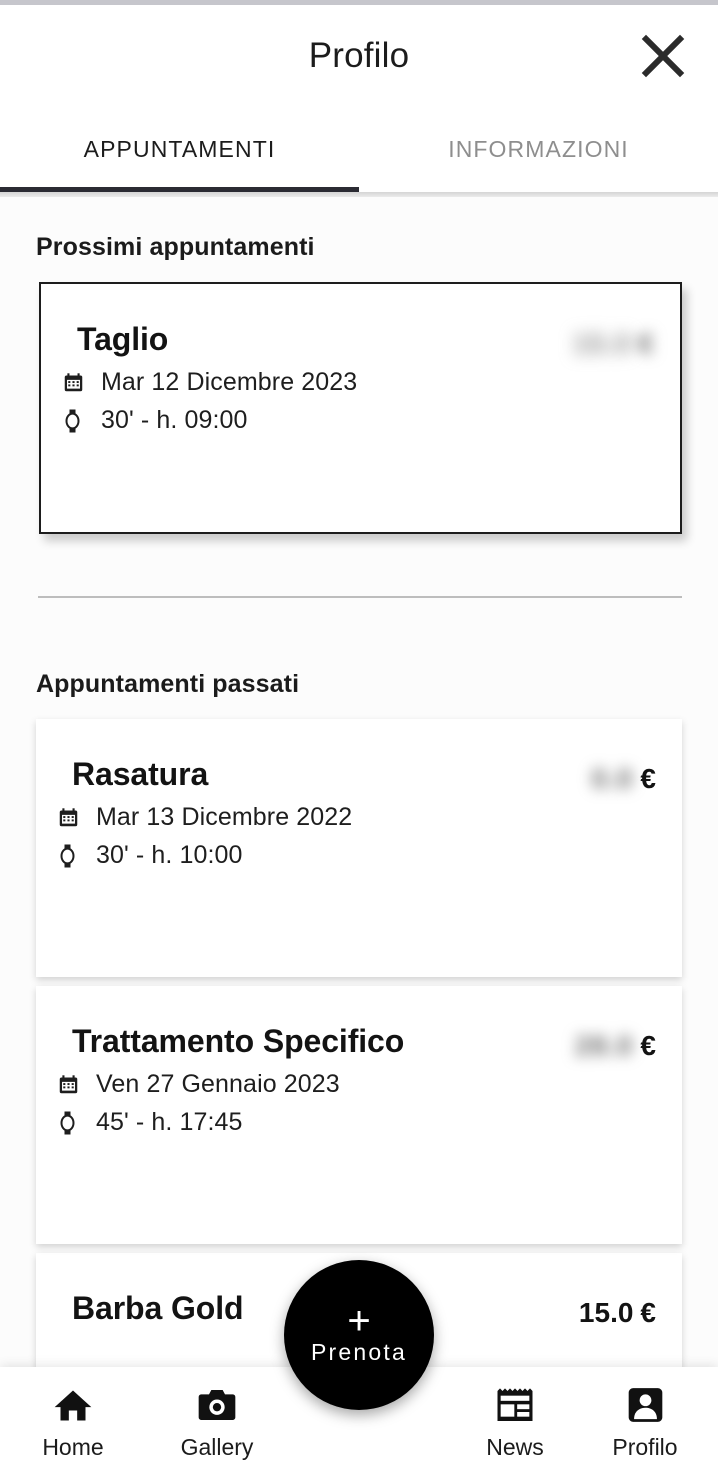  What do you see at coordinates (316, 1123) in the screenshot?
I see `appointment-time-row: 45' - h. 17:45` at bounding box center [316, 1123].